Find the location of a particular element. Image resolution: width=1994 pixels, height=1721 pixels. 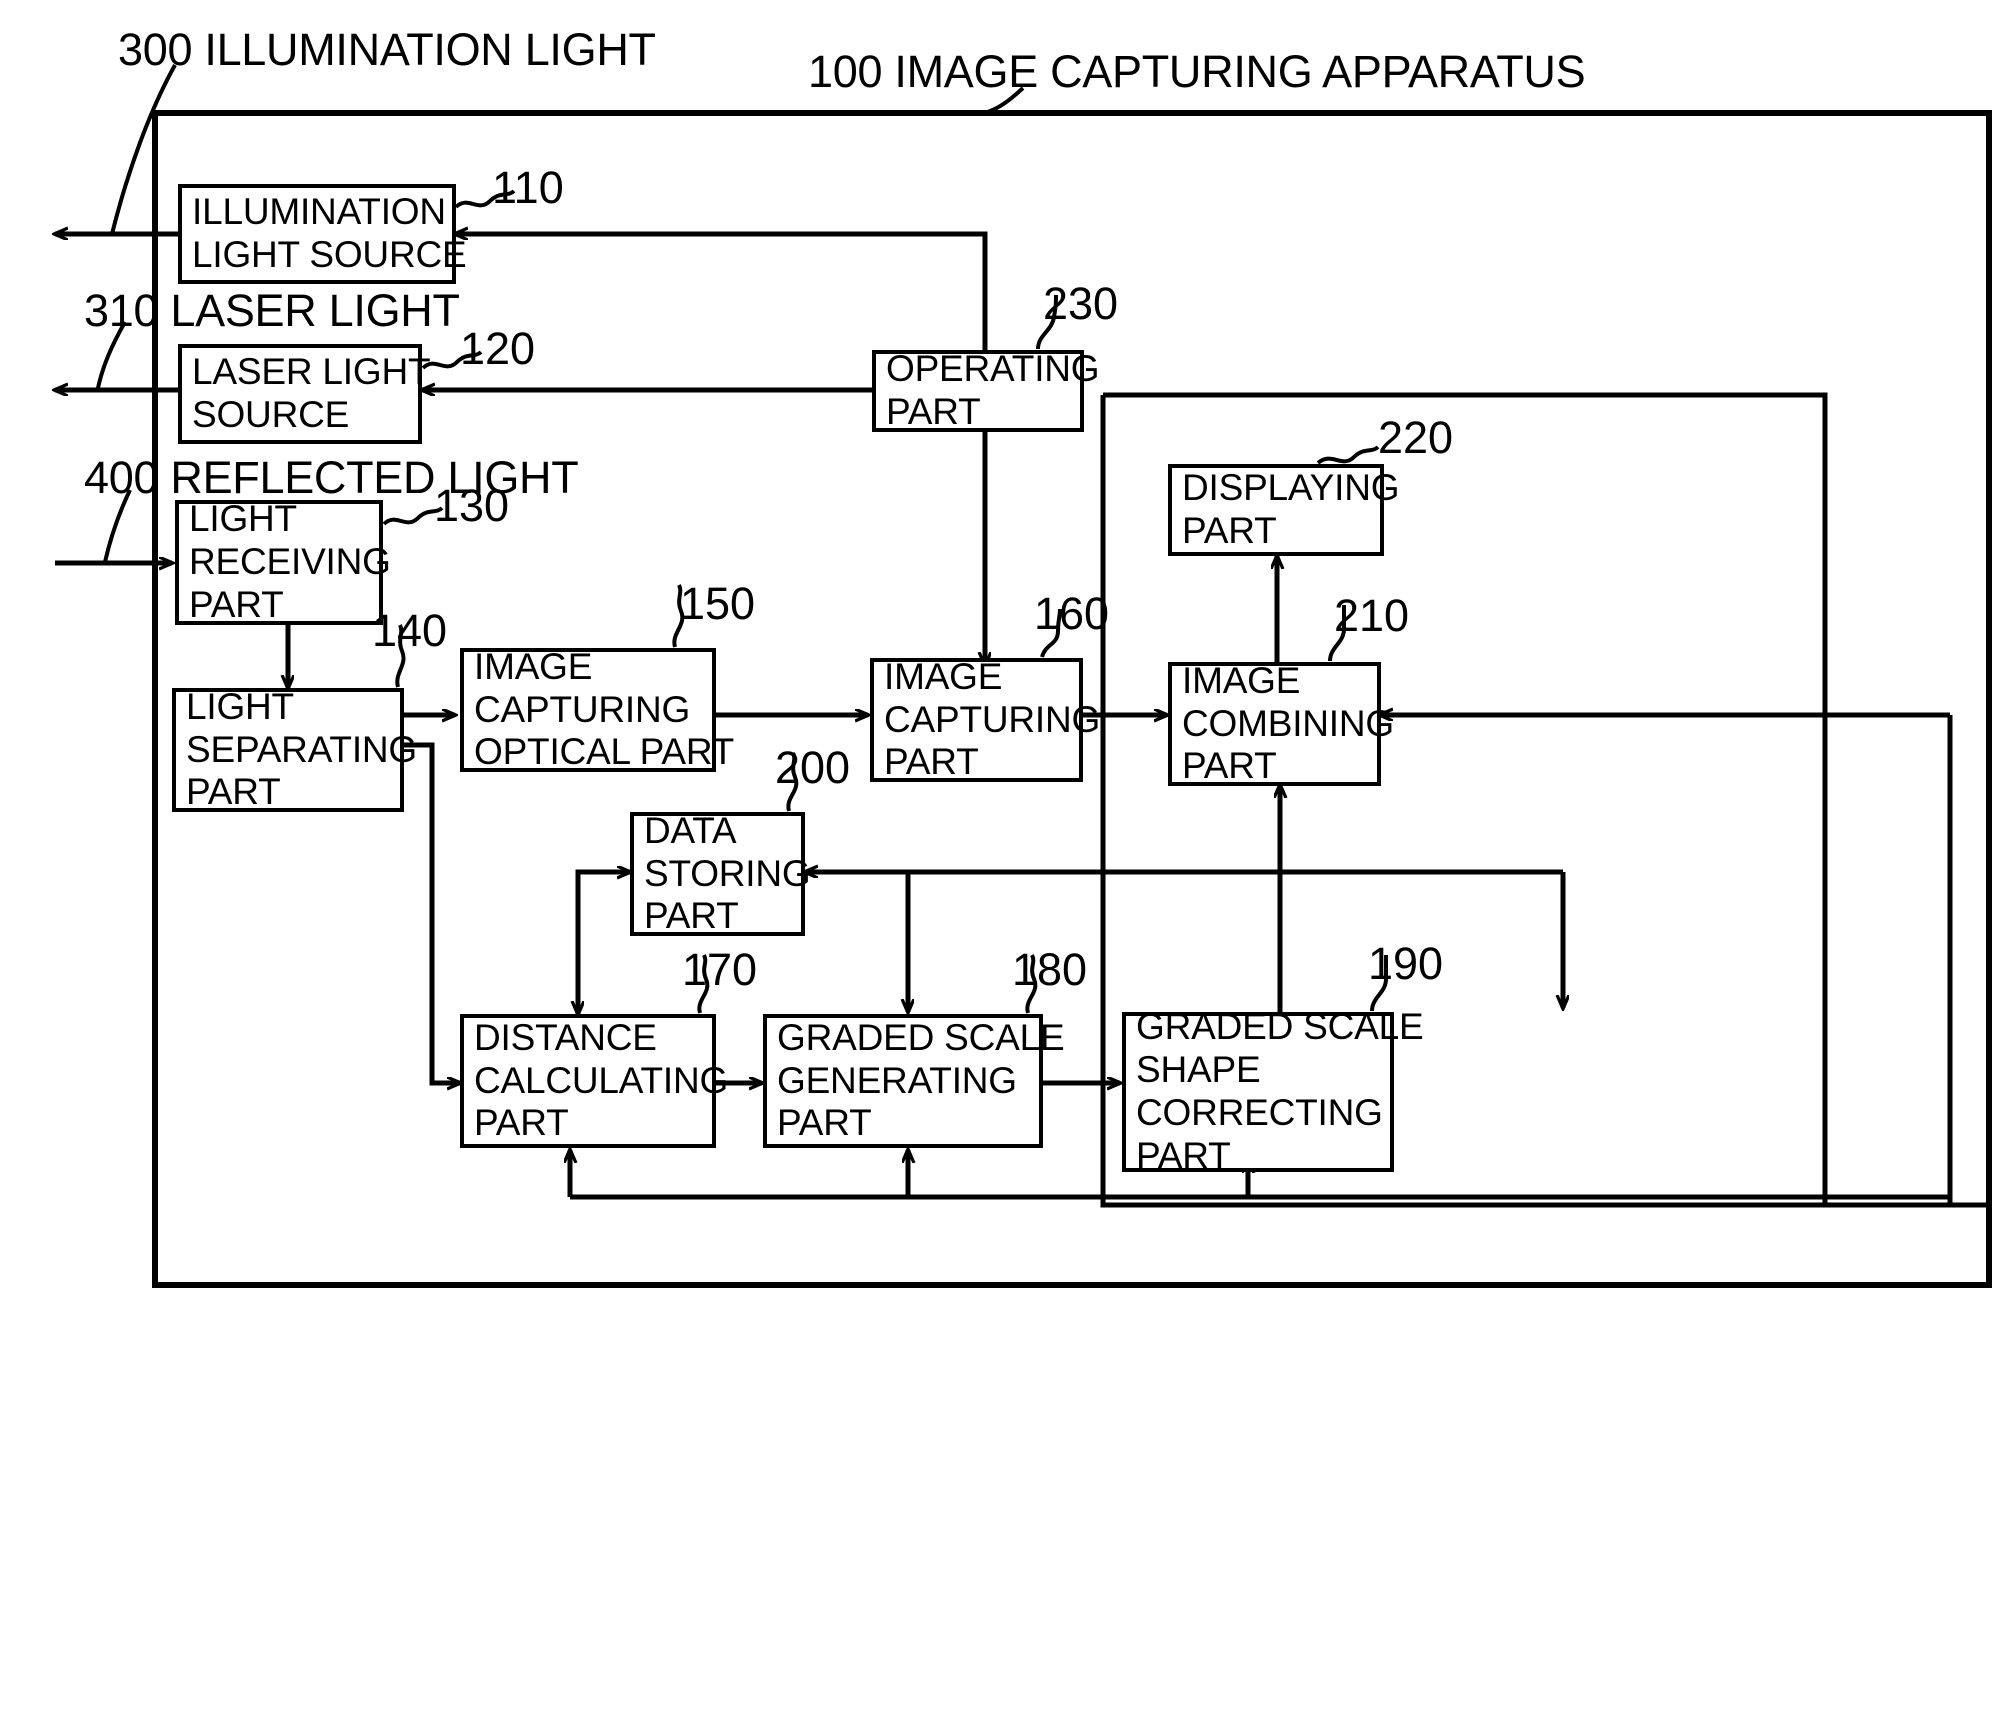

ref-number-180: 180 is located at coordinates (1050, 969).